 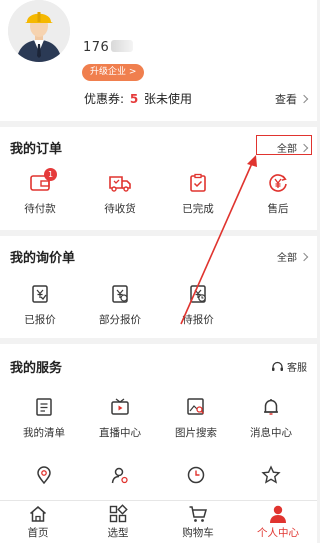 What do you see at coordinates (120, 418) in the screenshot?
I see `service-live-center: 直播中心` at bounding box center [120, 418].